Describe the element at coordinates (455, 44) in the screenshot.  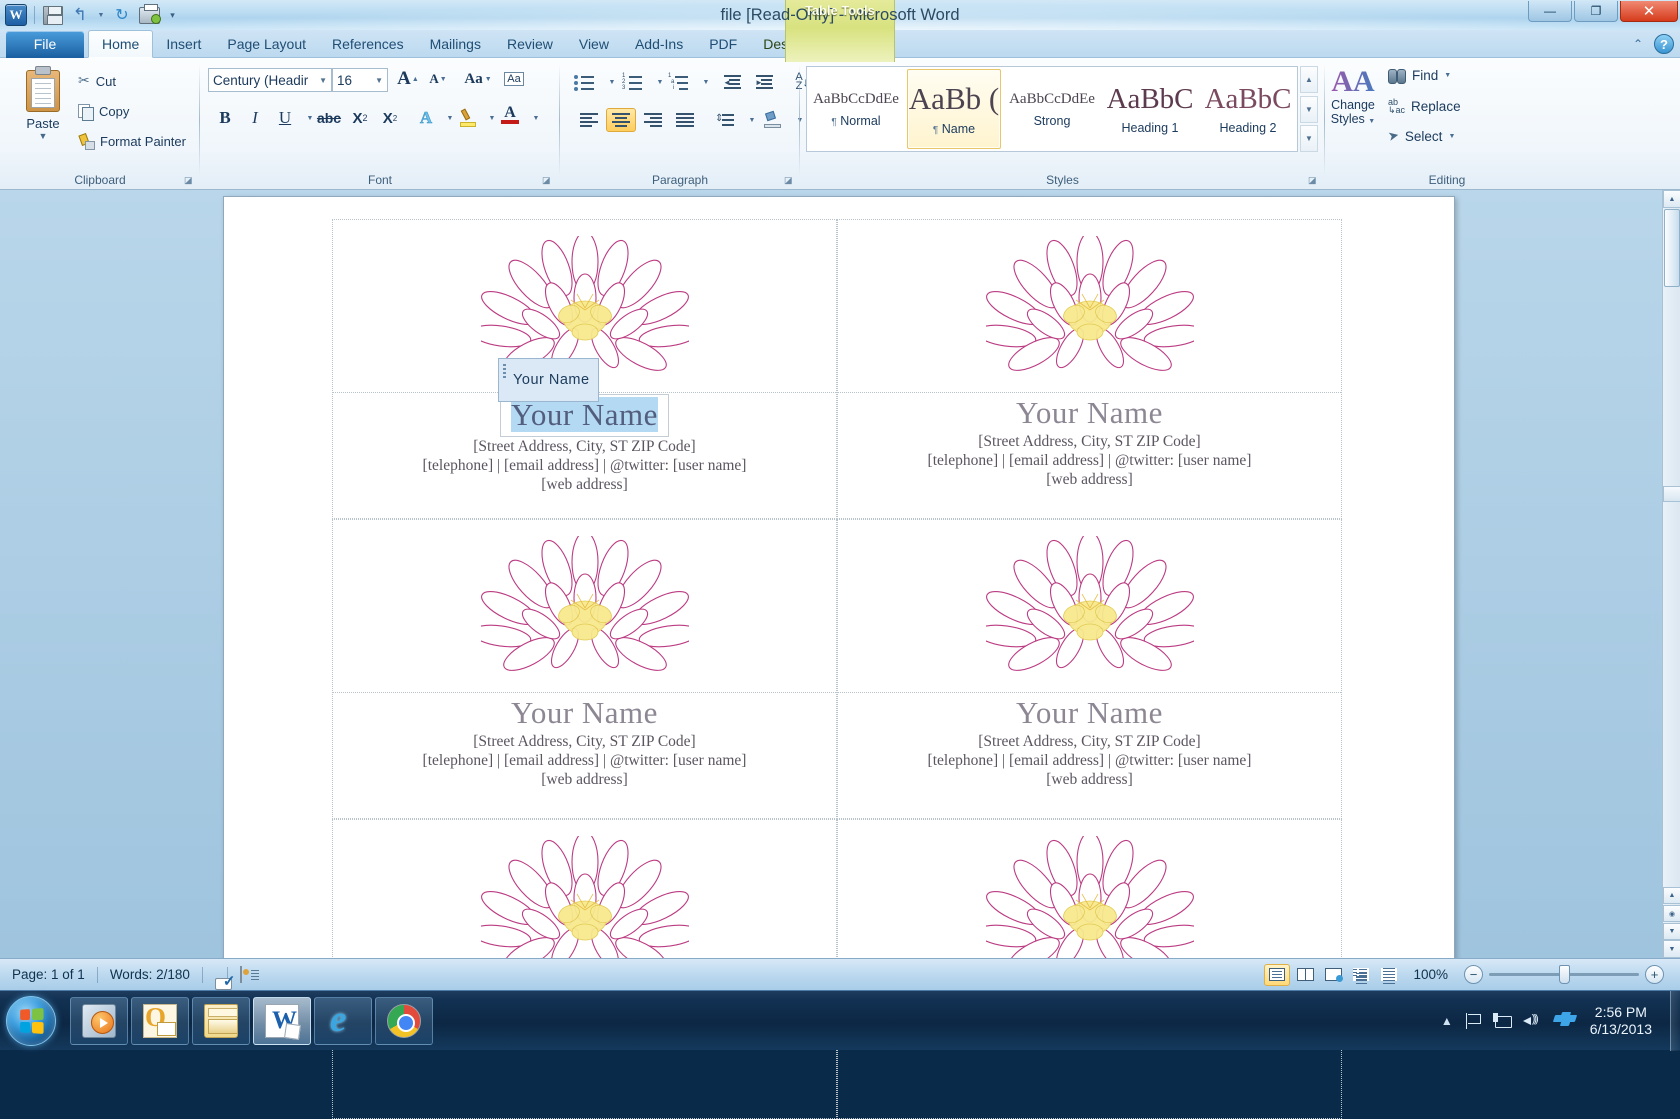
I see `tab-mailings: Mailings` at that location.